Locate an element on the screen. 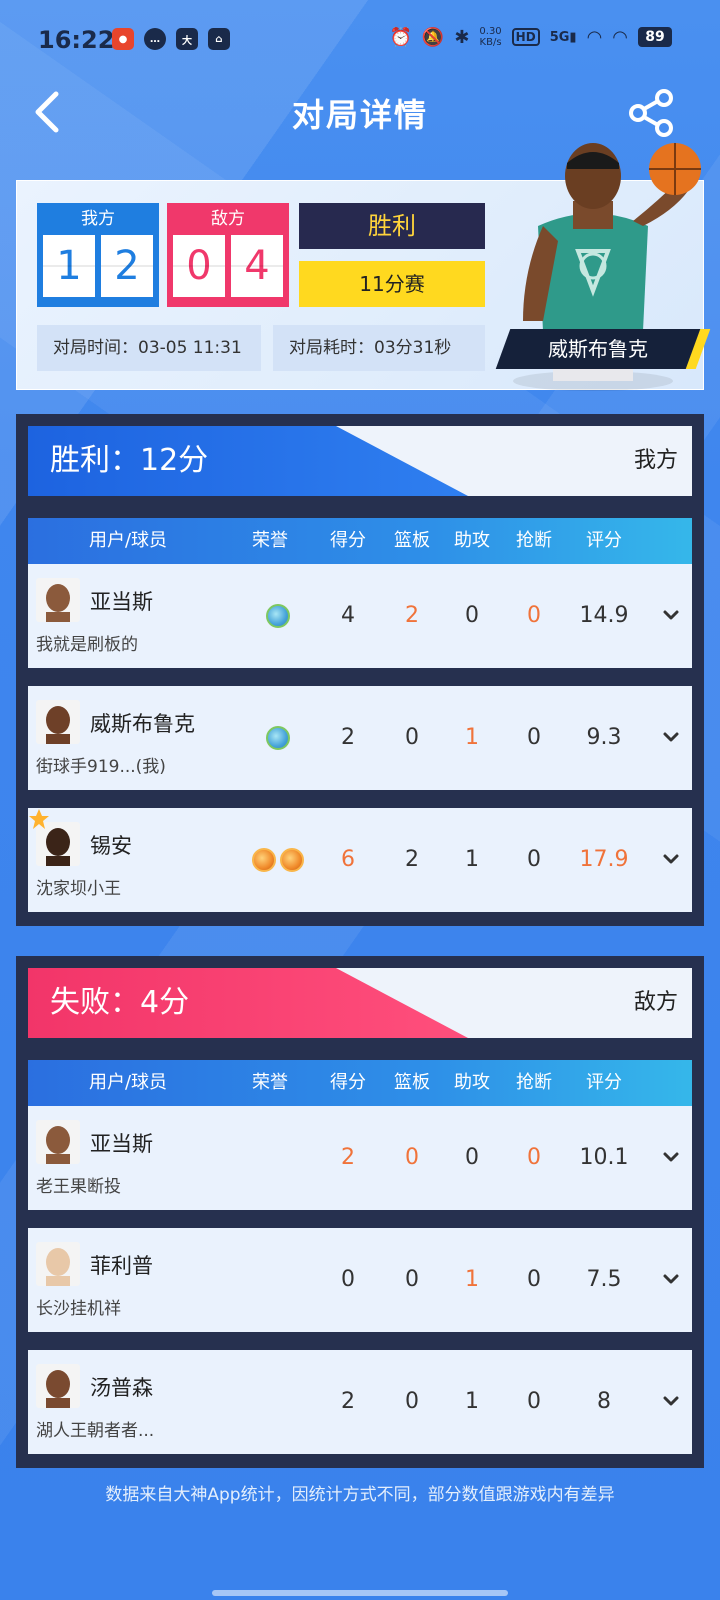 This screenshot has height=1600, width=720. mute-icon: 🔕 is located at coordinates (433, 37).